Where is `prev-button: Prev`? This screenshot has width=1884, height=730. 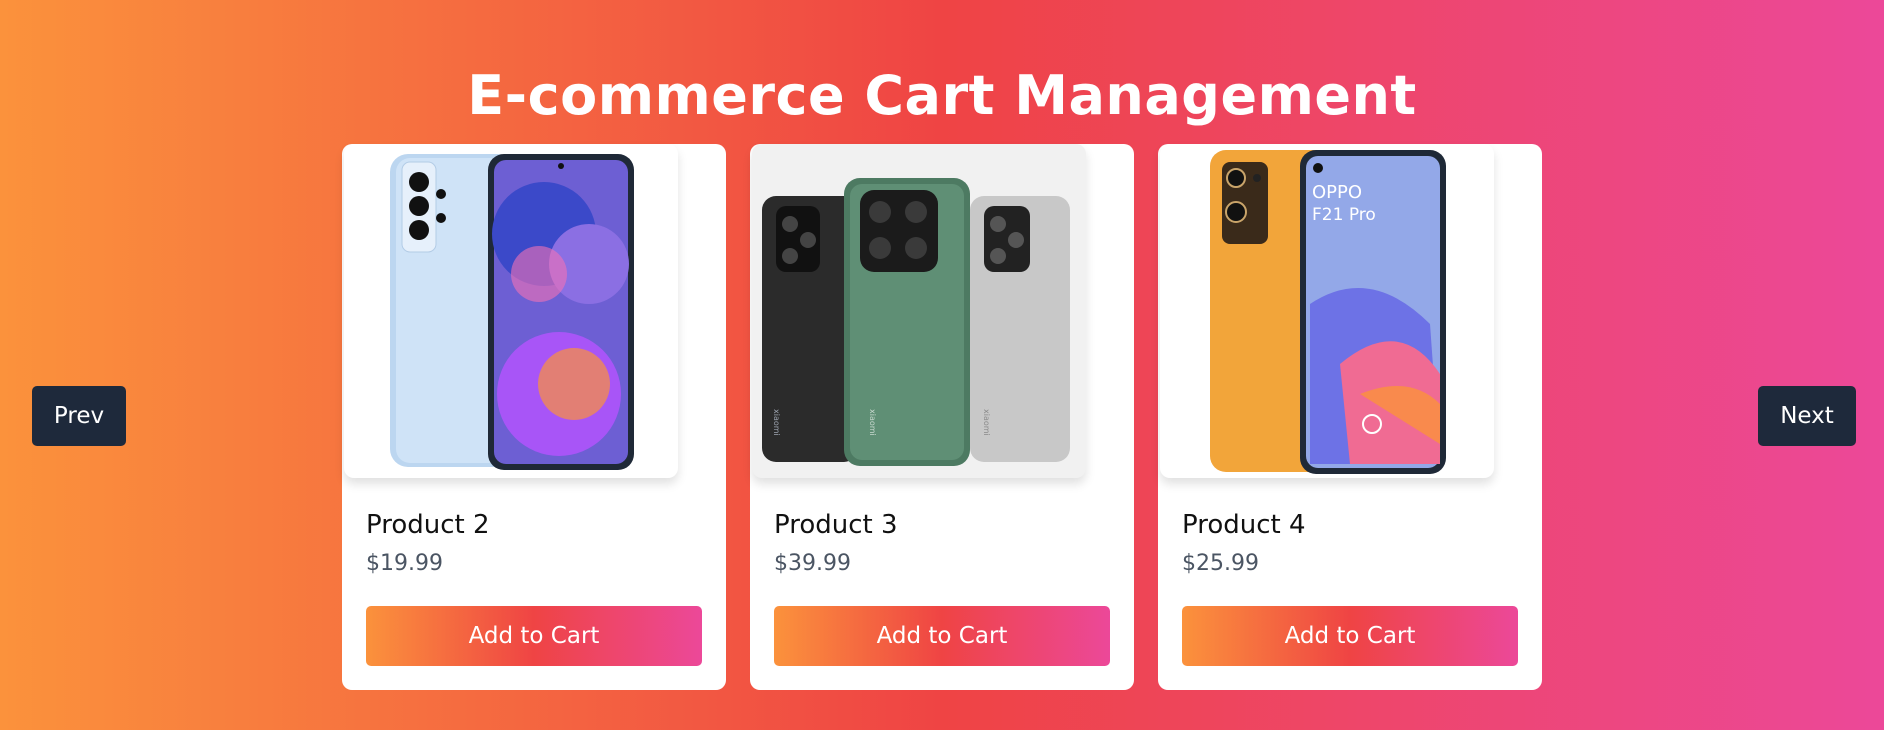
prev-button: Prev is located at coordinates (79, 416).